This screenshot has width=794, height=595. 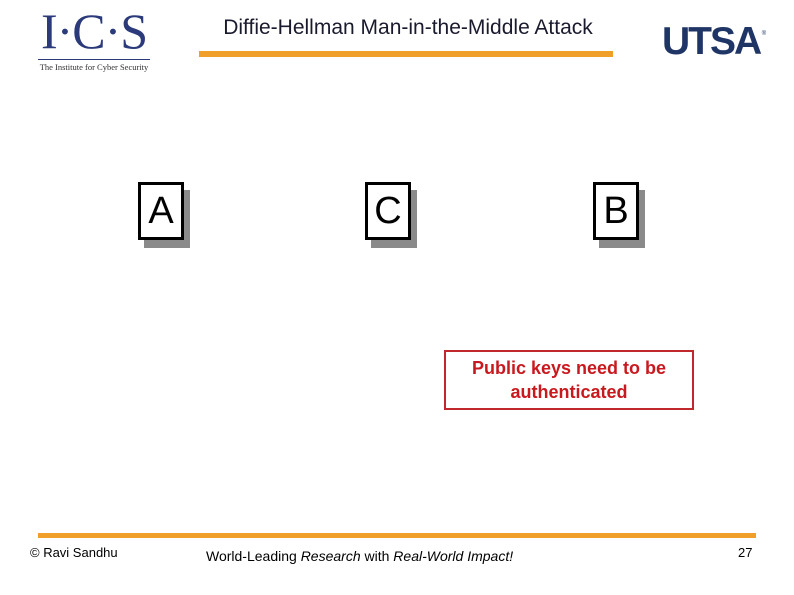 What do you see at coordinates (94, 31) in the screenshot?
I see `ics-logo-mark: I·C·S` at bounding box center [94, 31].